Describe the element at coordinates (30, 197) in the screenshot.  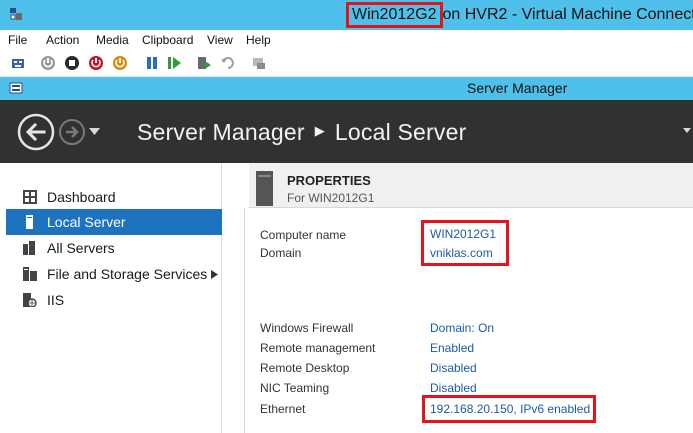
I see `dashboard-icon` at that location.